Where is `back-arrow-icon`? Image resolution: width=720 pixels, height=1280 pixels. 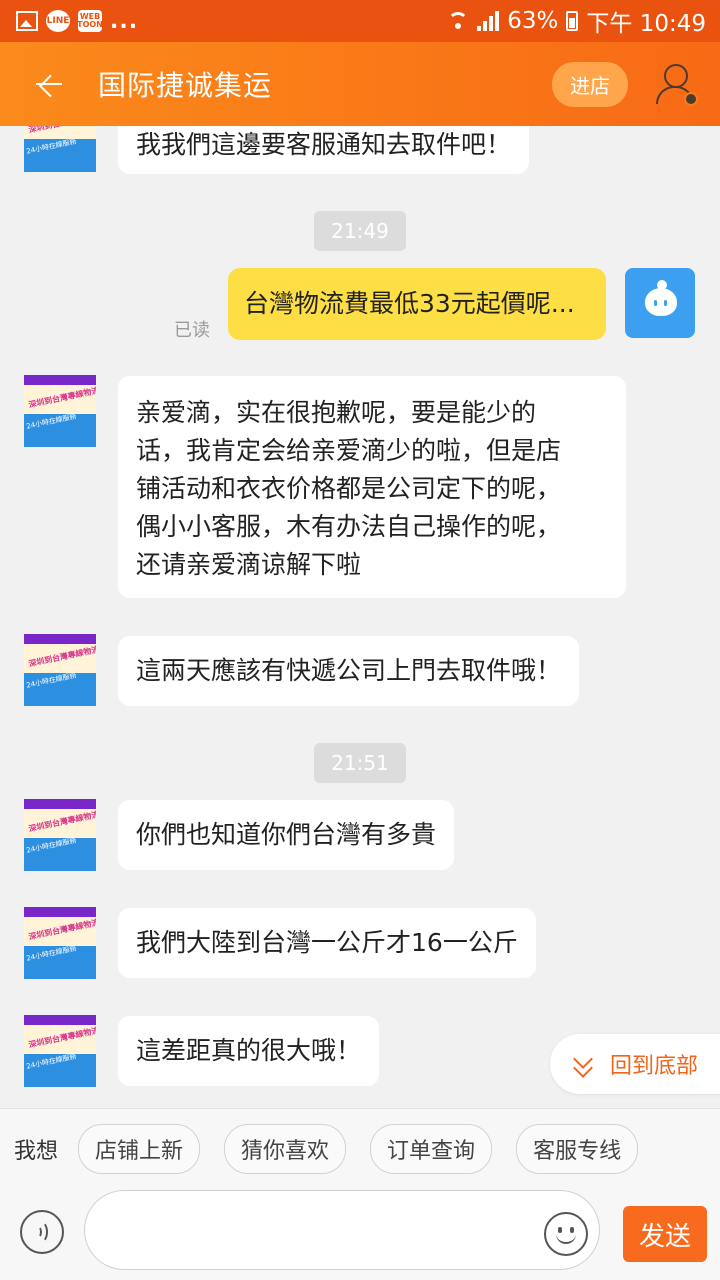
back-arrow-icon is located at coordinates (48, 84).